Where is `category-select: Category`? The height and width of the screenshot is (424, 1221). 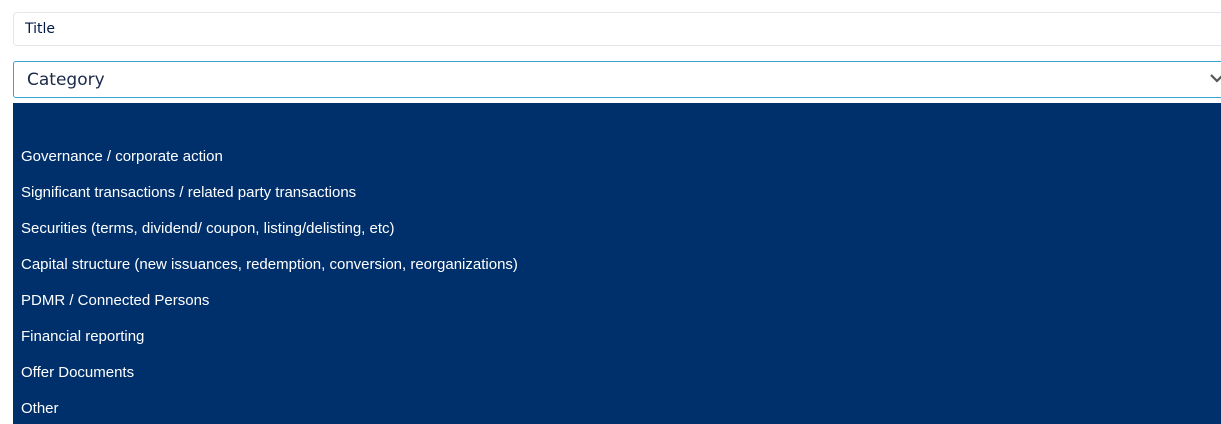
category-select: Category is located at coordinates (617, 79).